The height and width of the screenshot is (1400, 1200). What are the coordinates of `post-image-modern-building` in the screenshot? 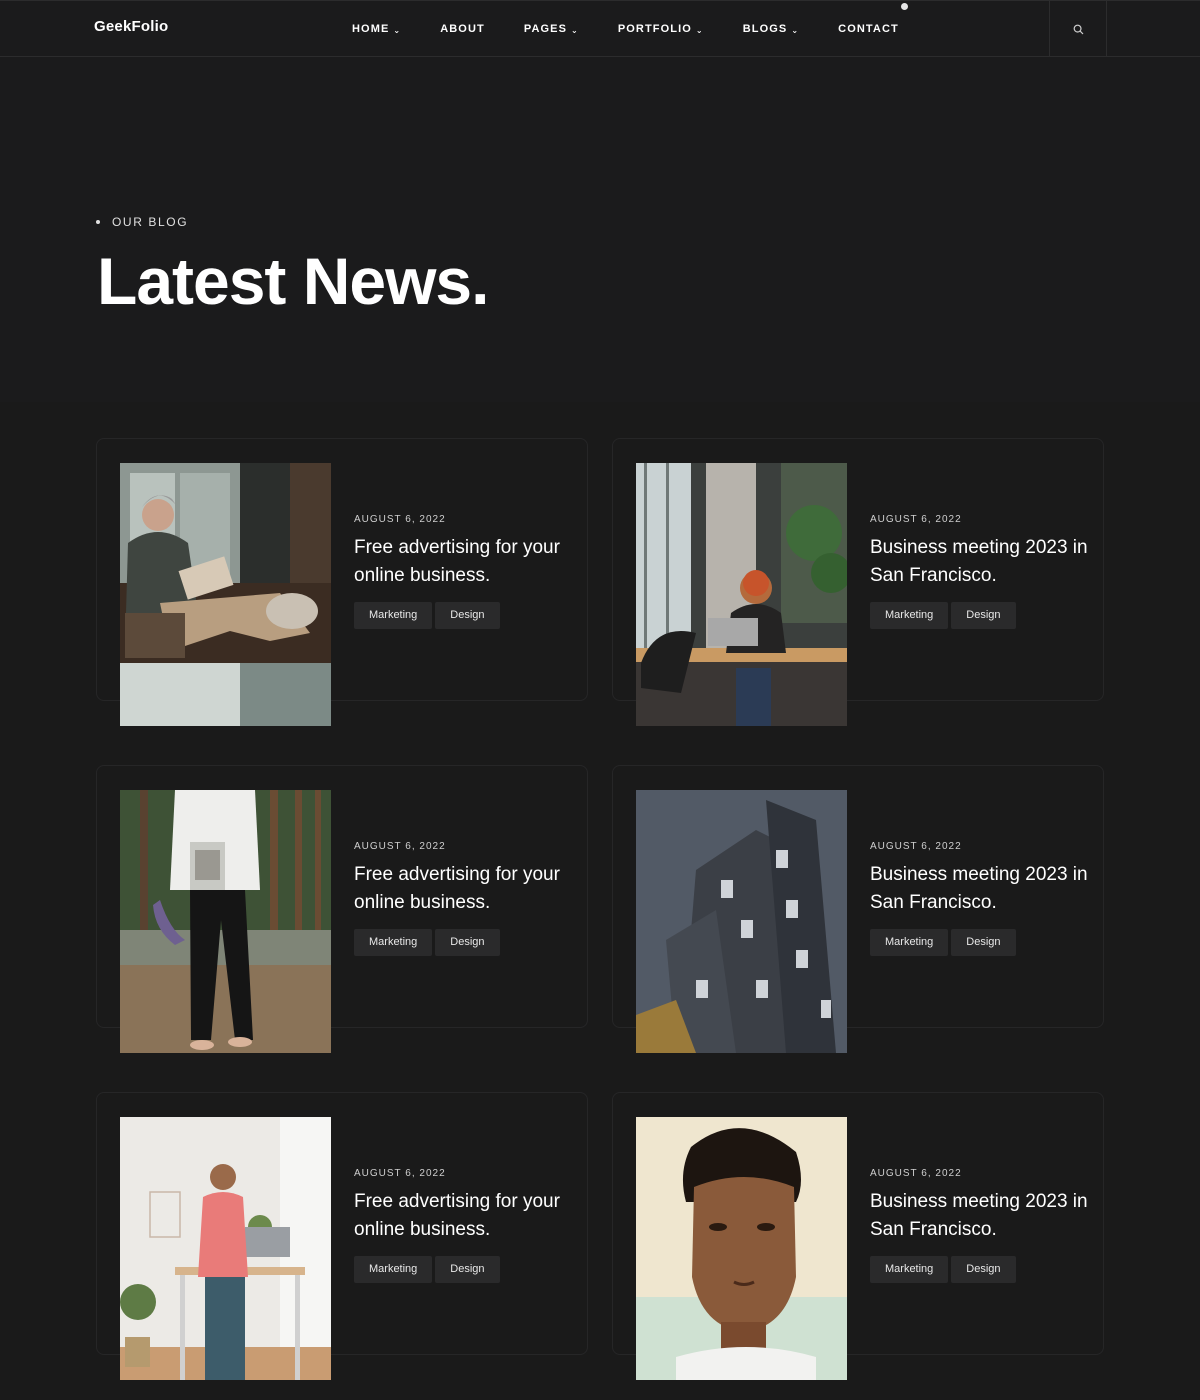 It's located at (741, 921).